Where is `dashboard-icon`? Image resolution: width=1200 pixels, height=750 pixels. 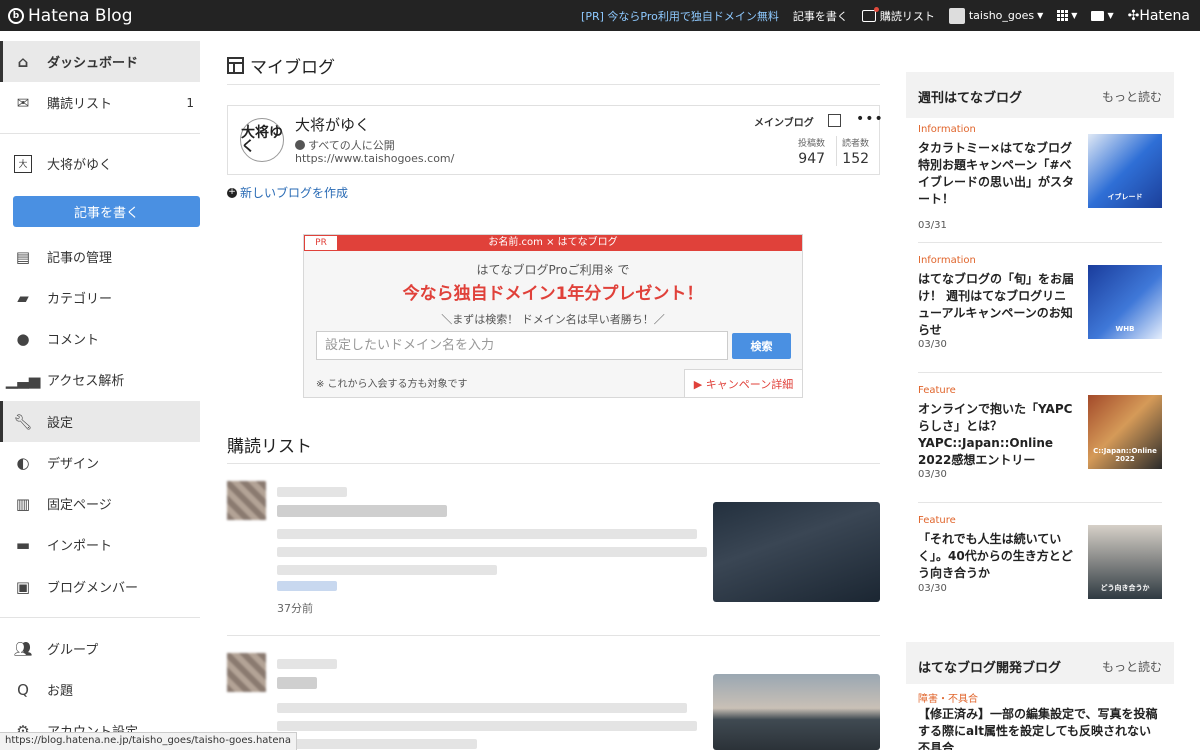
dashboard-icon is located at coordinates (235, 65).